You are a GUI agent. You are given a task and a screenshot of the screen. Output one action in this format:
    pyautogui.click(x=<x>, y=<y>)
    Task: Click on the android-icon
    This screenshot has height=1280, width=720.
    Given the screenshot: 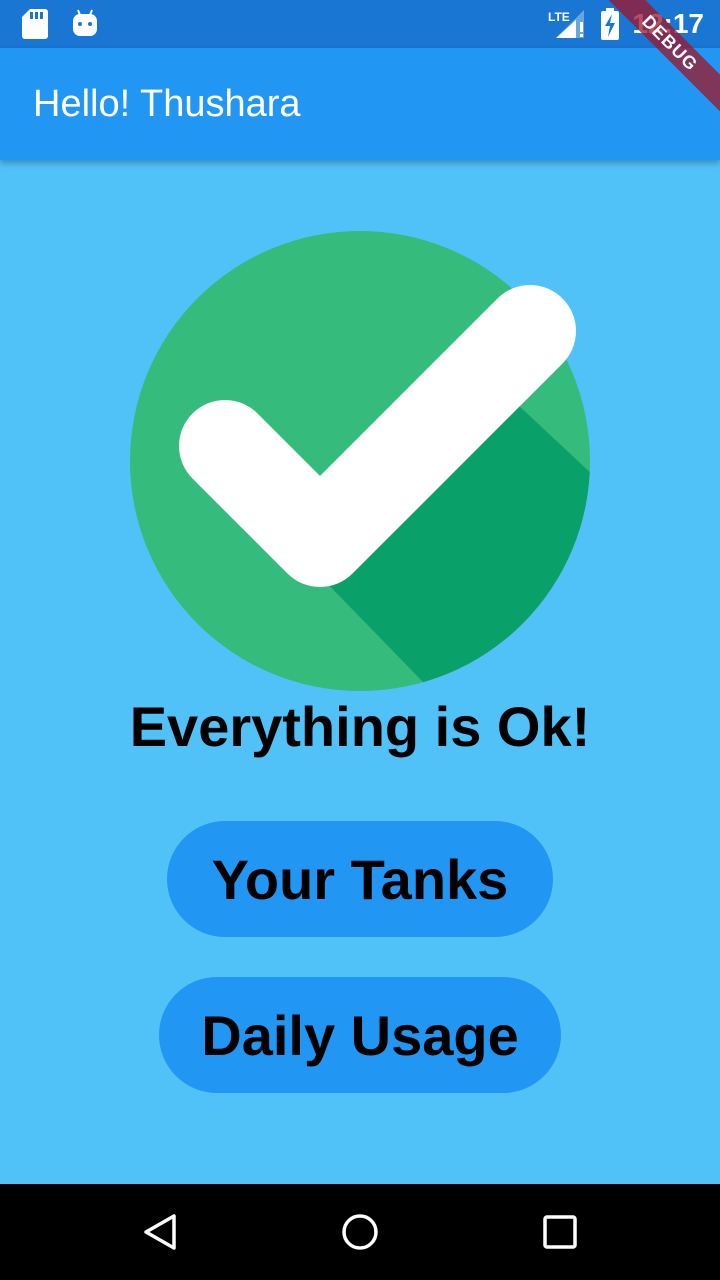 What is the action you would take?
    pyautogui.click(x=85, y=22)
    